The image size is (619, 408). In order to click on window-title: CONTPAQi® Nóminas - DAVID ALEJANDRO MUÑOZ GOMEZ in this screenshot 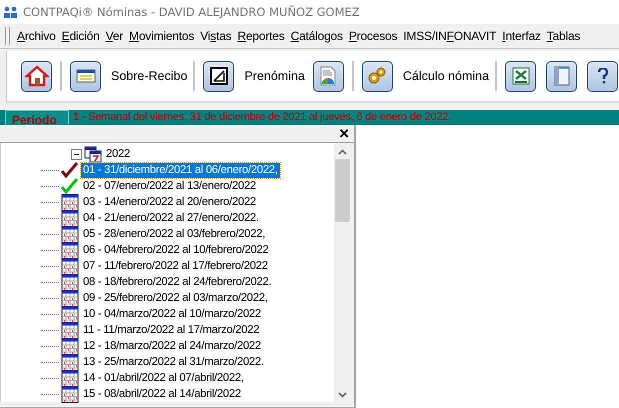, I will do `click(191, 12)`.